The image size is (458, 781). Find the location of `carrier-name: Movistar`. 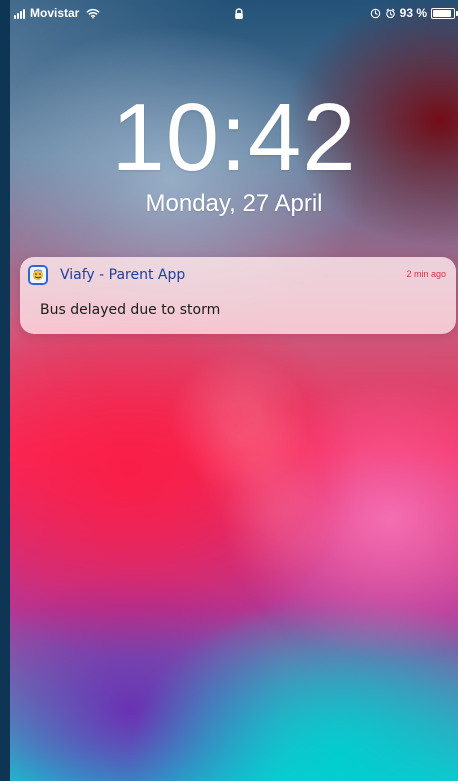

carrier-name: Movistar is located at coordinates (55, 13).